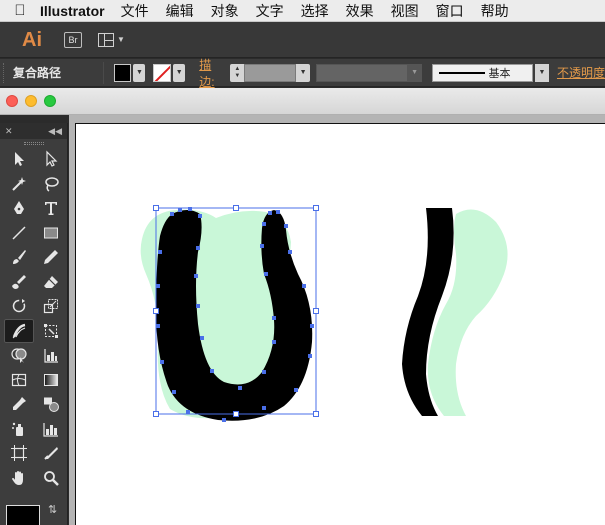  What do you see at coordinates (6, 72) in the screenshot?
I see `panel-grip` at bounding box center [6, 72].